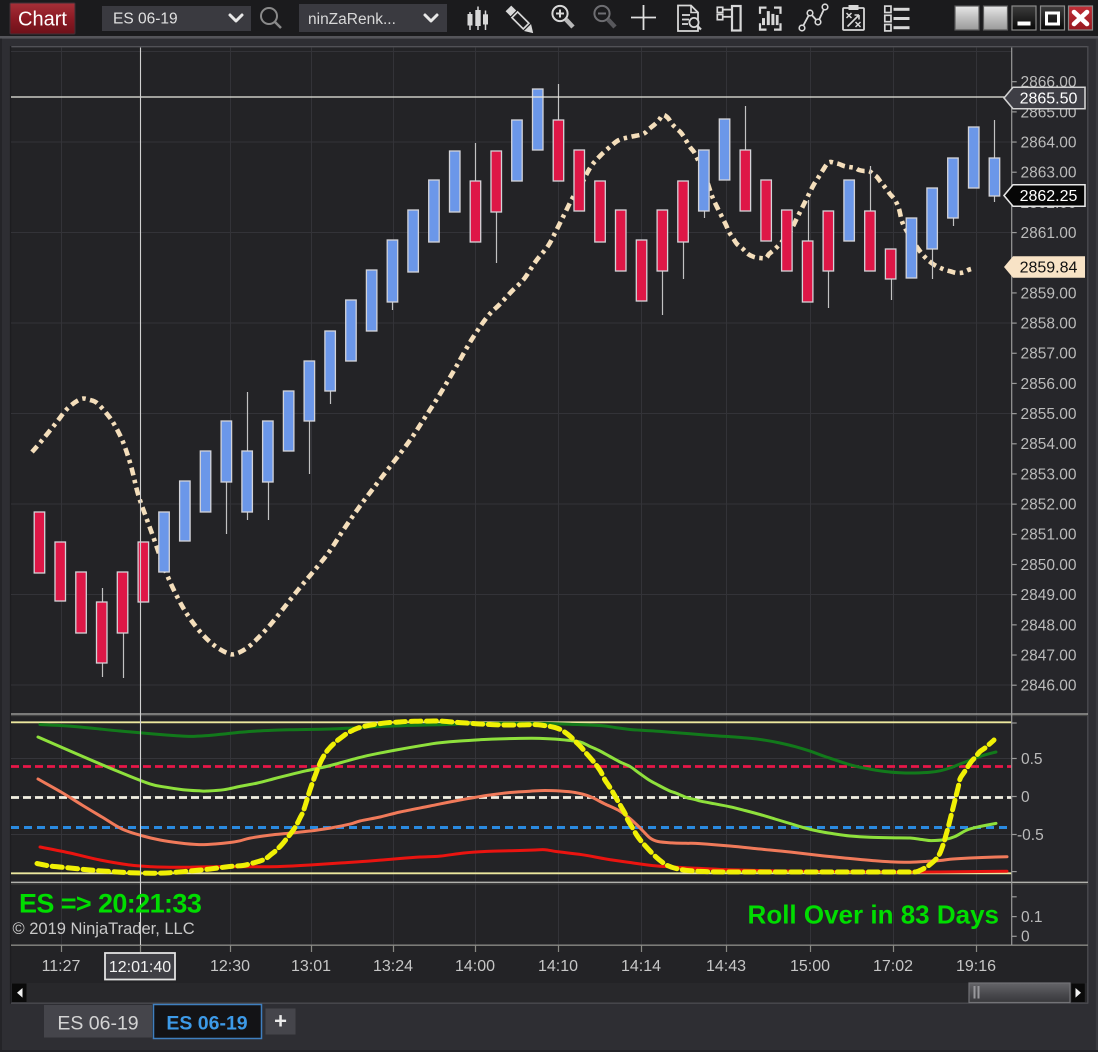 This screenshot has width=1098, height=1052. What do you see at coordinates (61, 966) in the screenshot?
I see `svg-text: 11:27` at bounding box center [61, 966].